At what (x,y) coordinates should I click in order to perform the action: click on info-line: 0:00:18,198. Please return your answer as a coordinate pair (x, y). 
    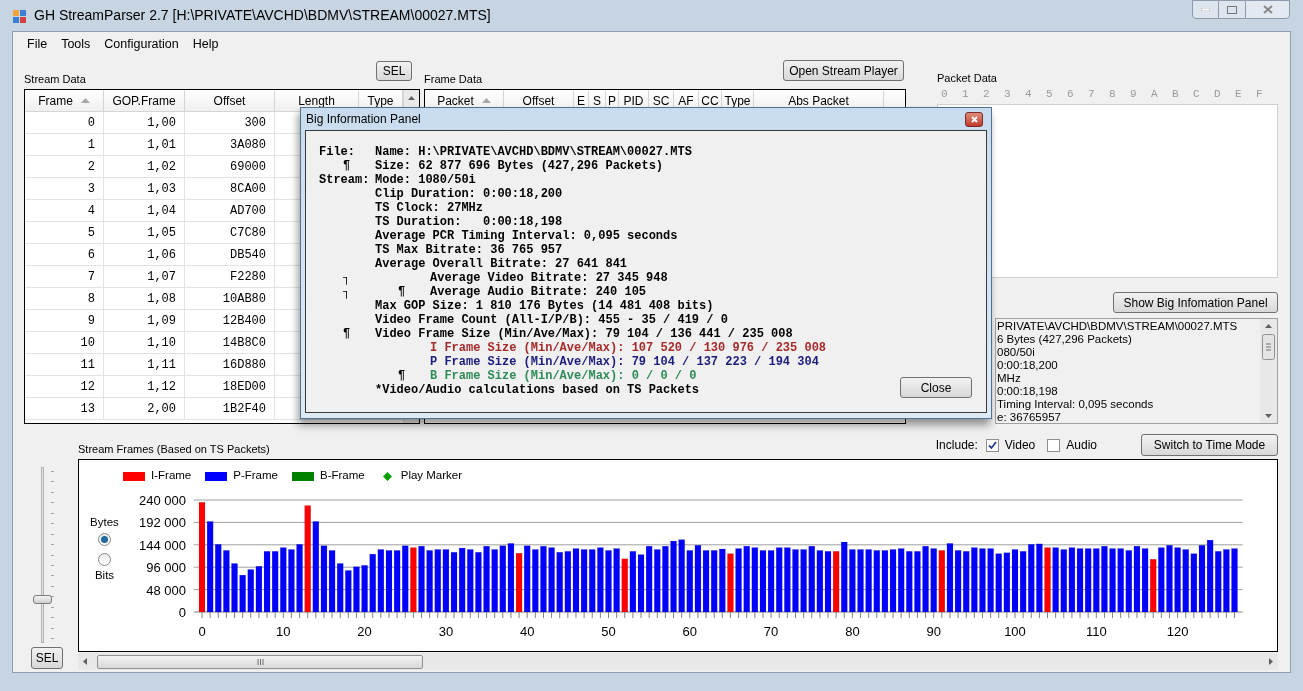
    Looking at the image, I should click on (1028, 391).